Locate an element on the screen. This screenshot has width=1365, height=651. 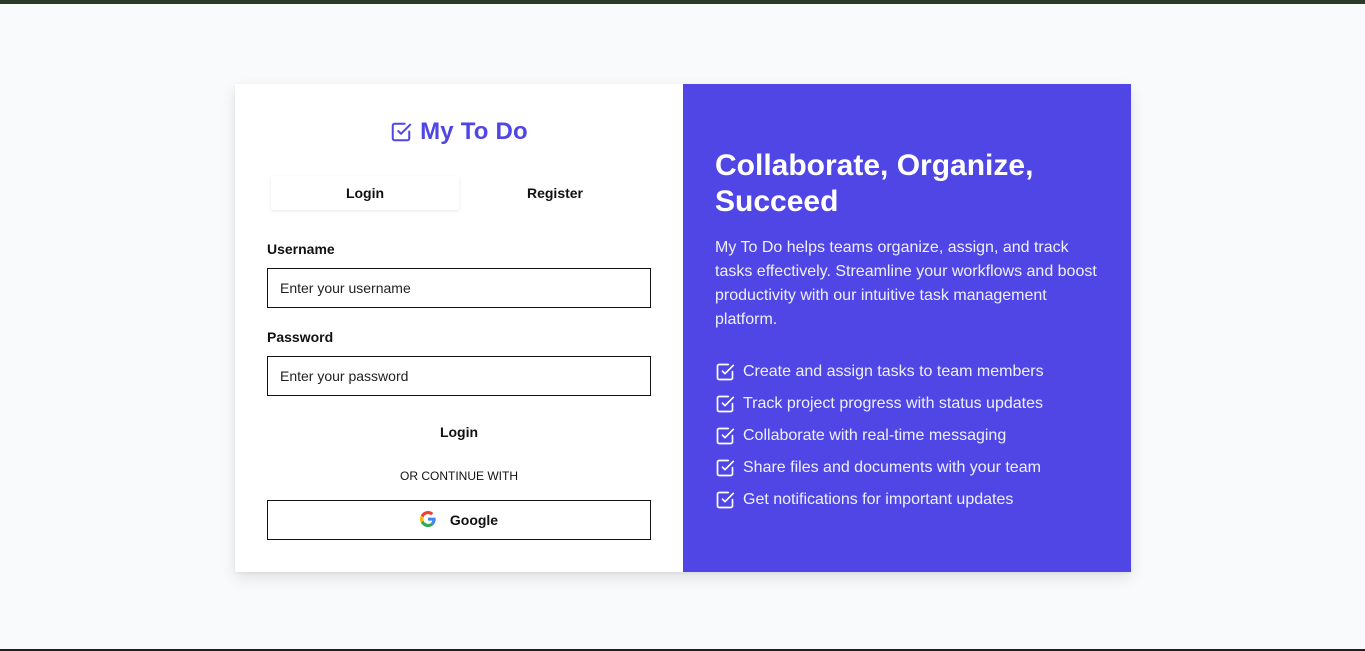
auth-tabs: Login Register is located at coordinates (459, 193).